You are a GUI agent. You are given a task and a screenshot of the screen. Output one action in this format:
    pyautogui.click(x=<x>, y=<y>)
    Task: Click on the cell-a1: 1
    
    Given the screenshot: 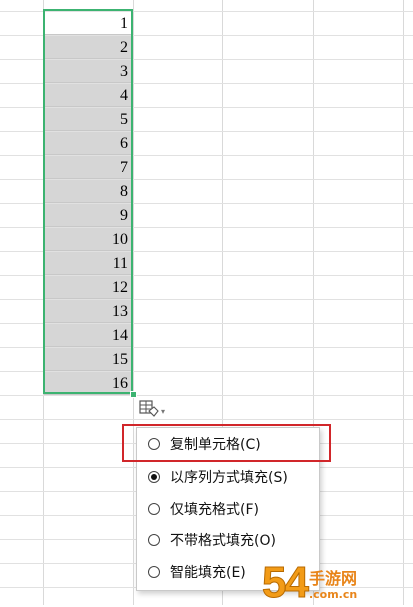 What is the action you would take?
    pyautogui.click(x=88, y=23)
    